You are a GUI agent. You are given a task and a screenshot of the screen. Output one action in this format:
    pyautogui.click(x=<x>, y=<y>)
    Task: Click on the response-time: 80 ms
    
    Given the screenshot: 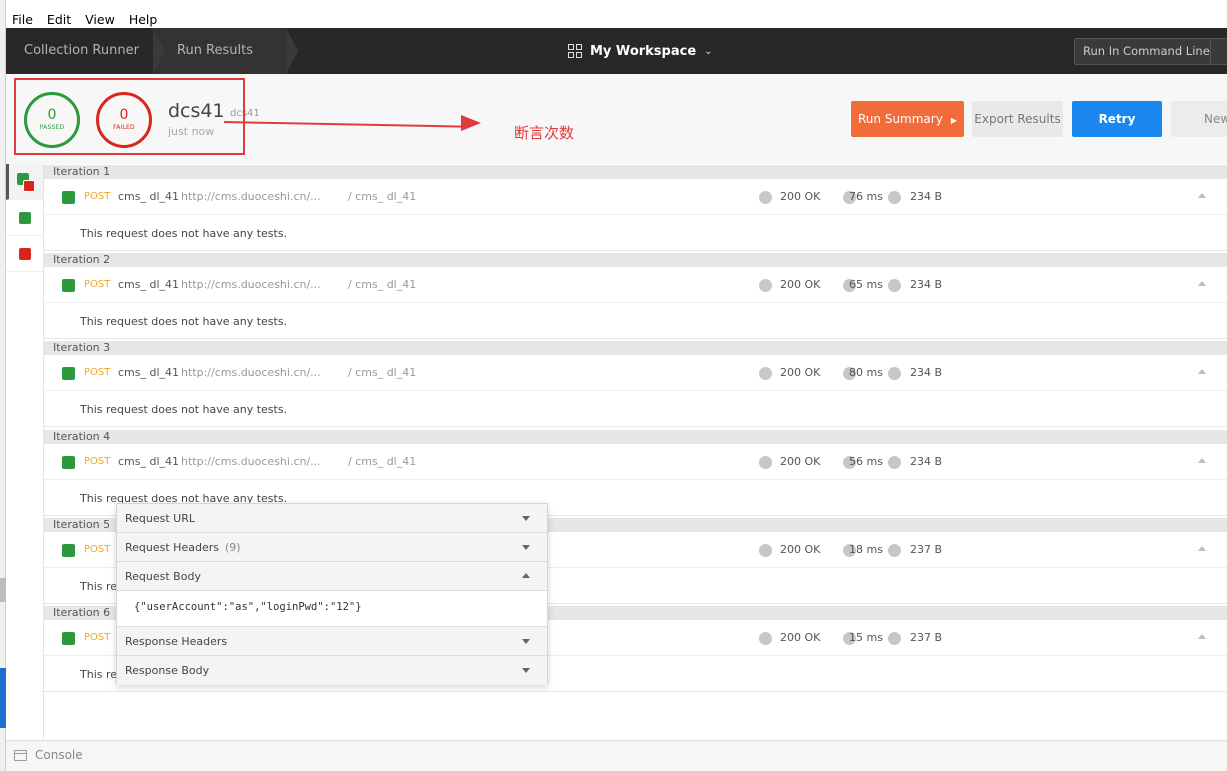 What is the action you would take?
    pyautogui.click(x=866, y=372)
    